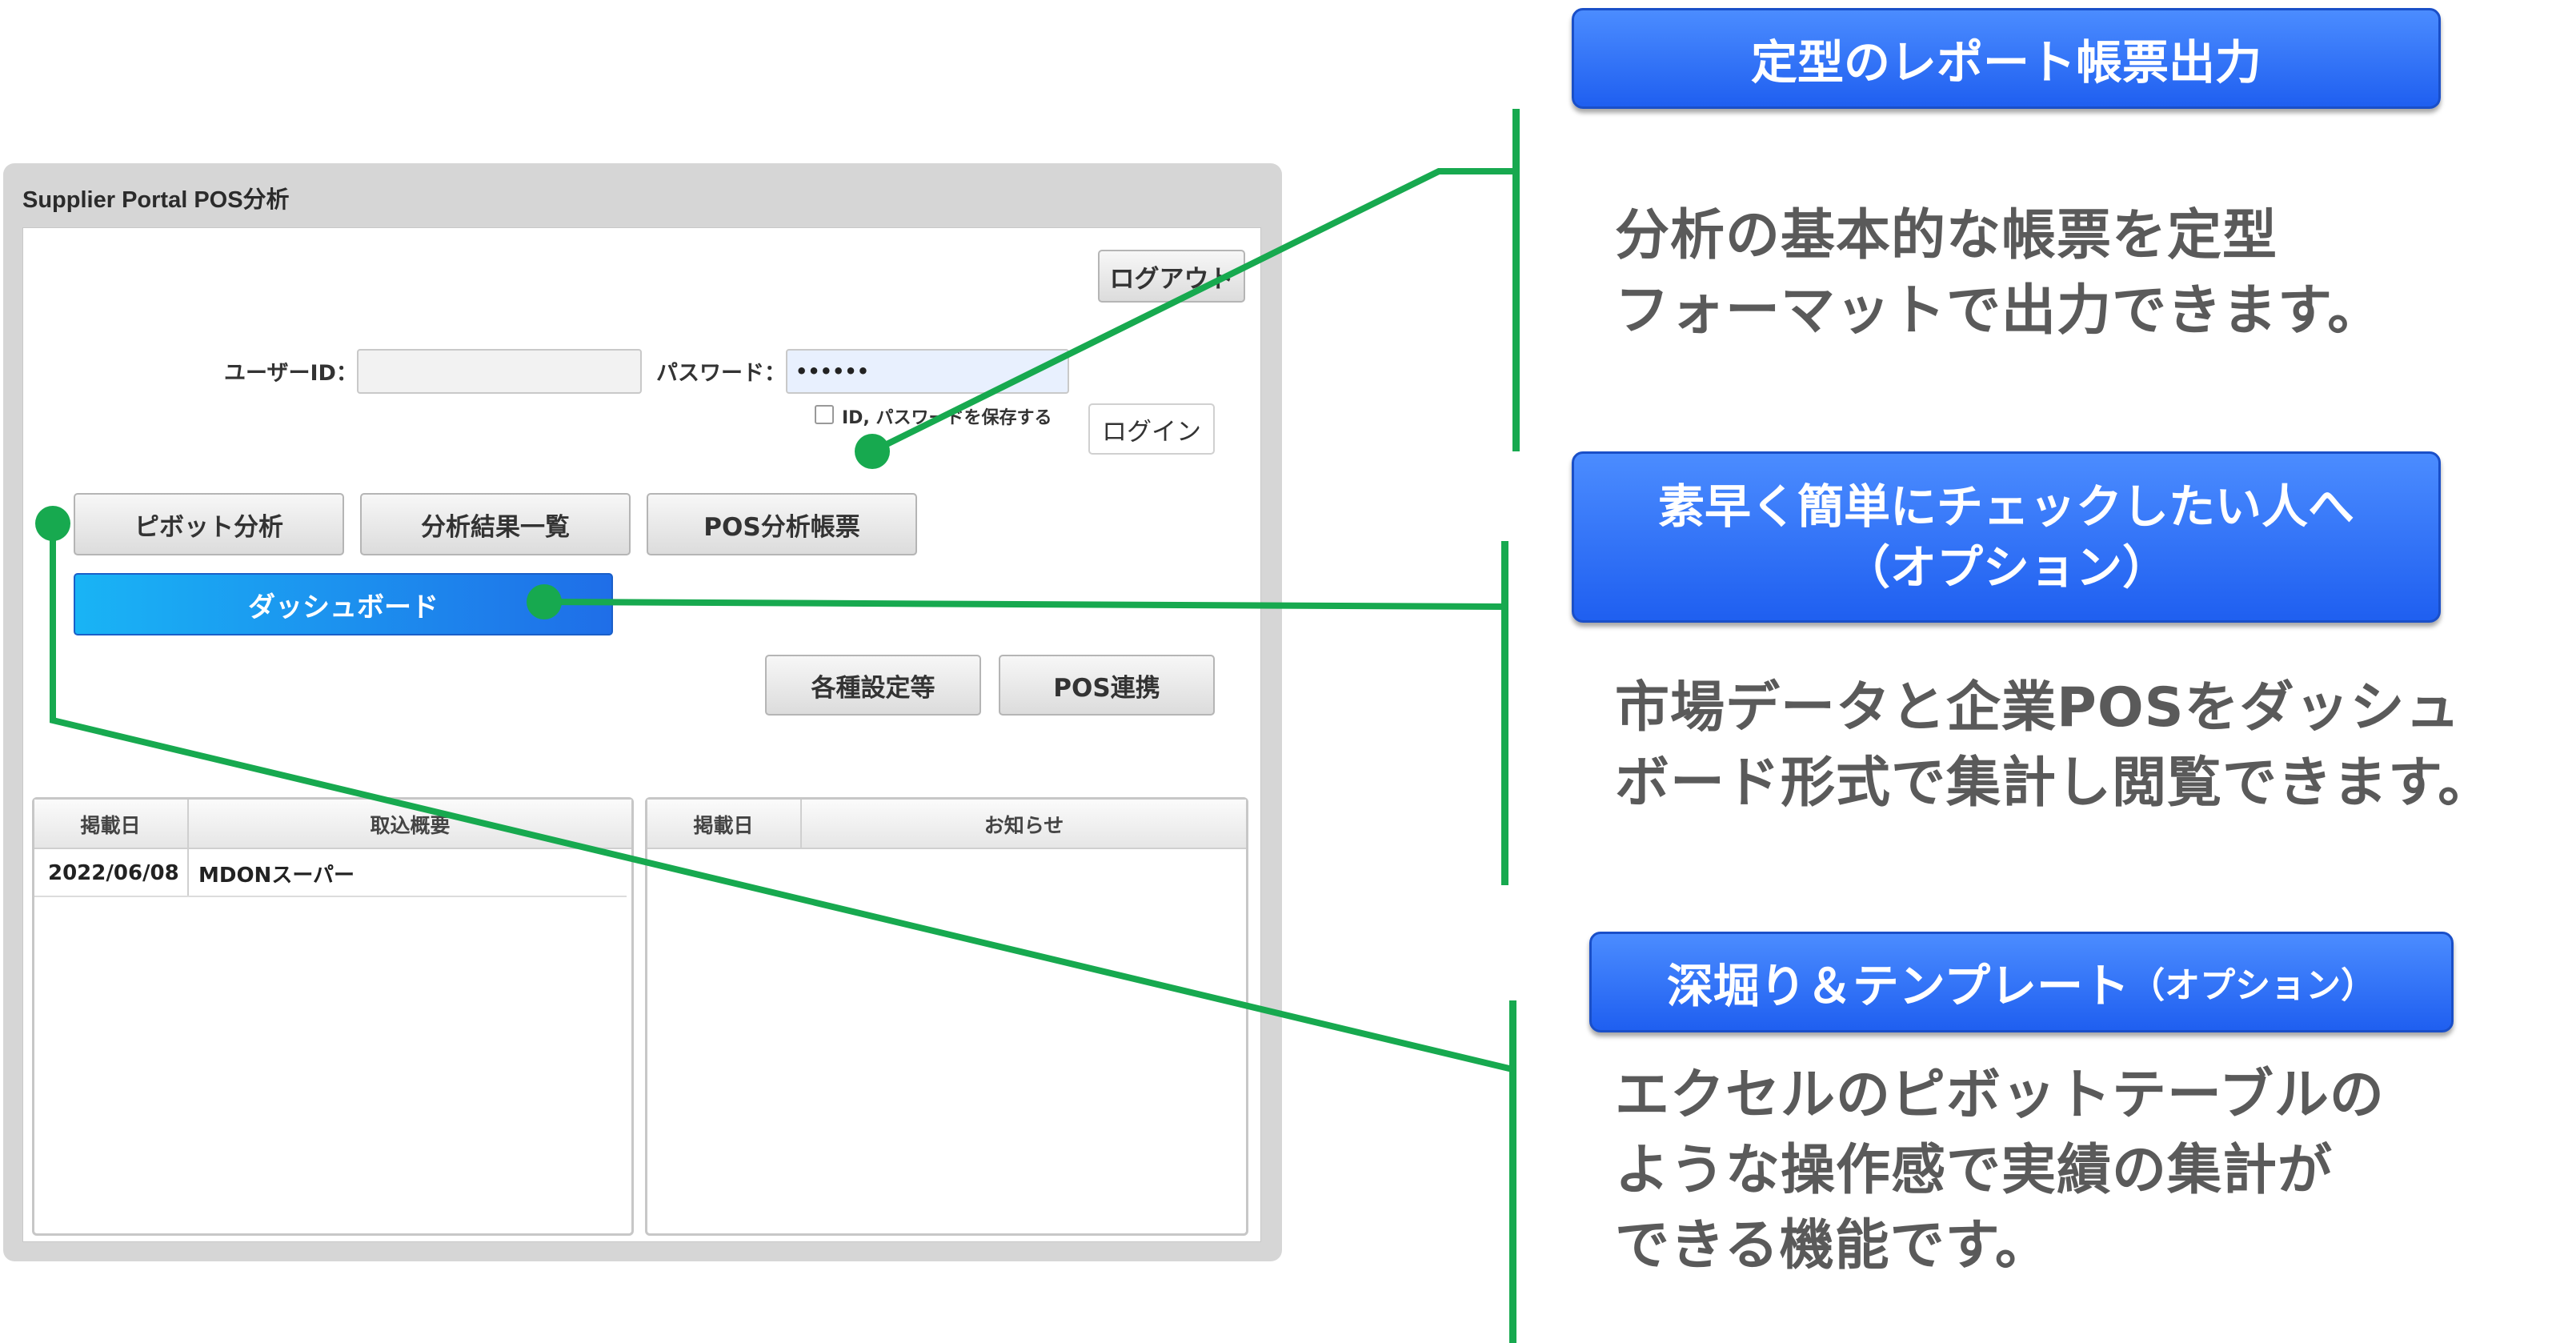  What do you see at coordinates (872, 451) in the screenshot?
I see `report-connector-dot` at bounding box center [872, 451].